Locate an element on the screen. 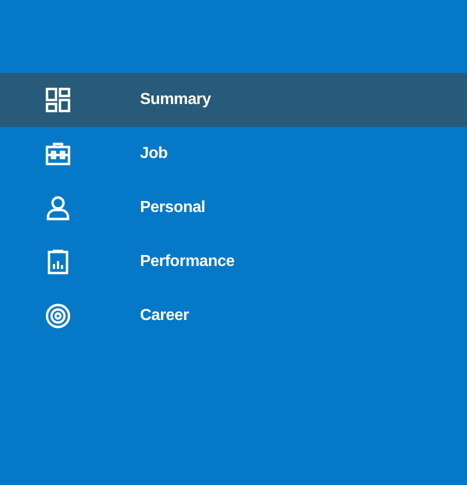 The width and height of the screenshot is (467, 485). clipboard-chart-icon is located at coordinates (58, 262).